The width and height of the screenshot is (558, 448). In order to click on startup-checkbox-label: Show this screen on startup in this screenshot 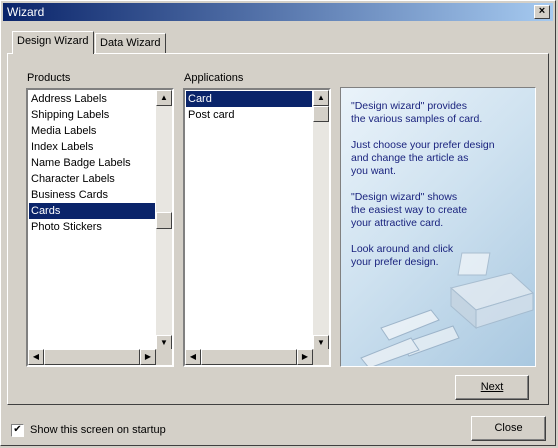, I will do `click(98, 430)`.